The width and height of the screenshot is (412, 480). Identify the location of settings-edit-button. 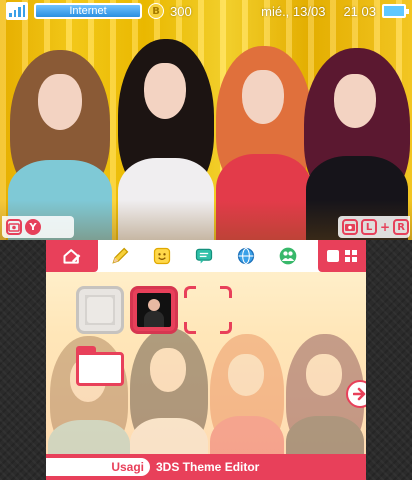
(72, 256).